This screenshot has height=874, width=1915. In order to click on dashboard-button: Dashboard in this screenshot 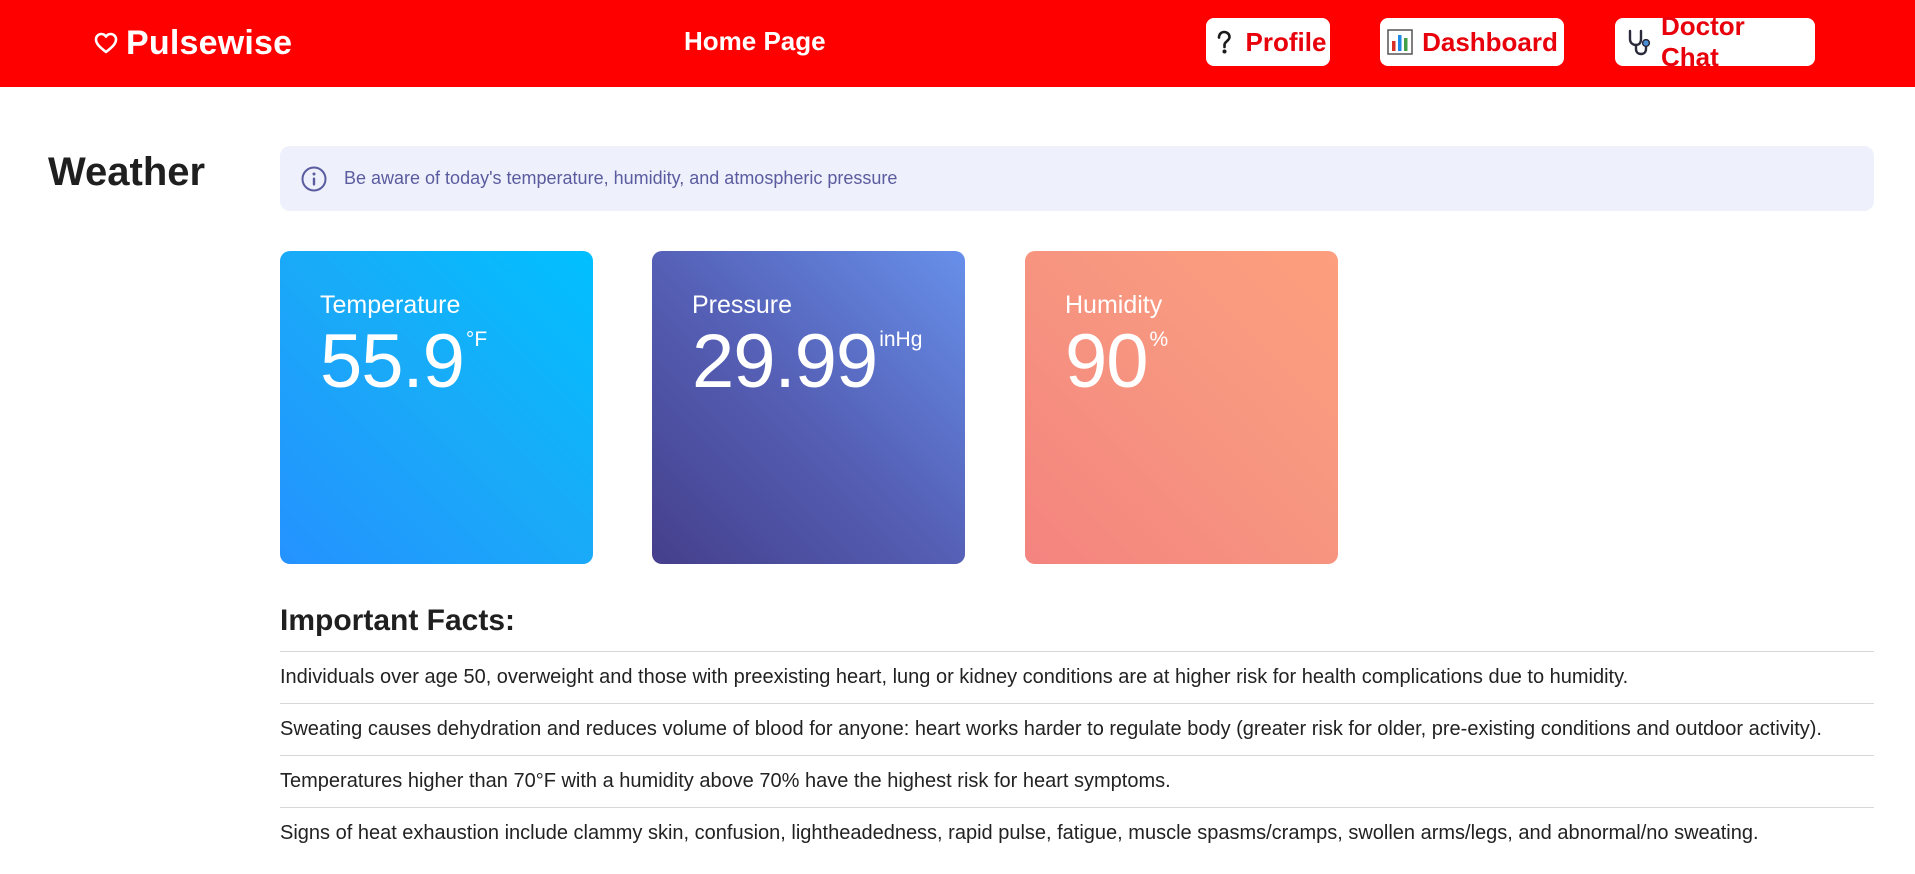, I will do `click(1472, 42)`.